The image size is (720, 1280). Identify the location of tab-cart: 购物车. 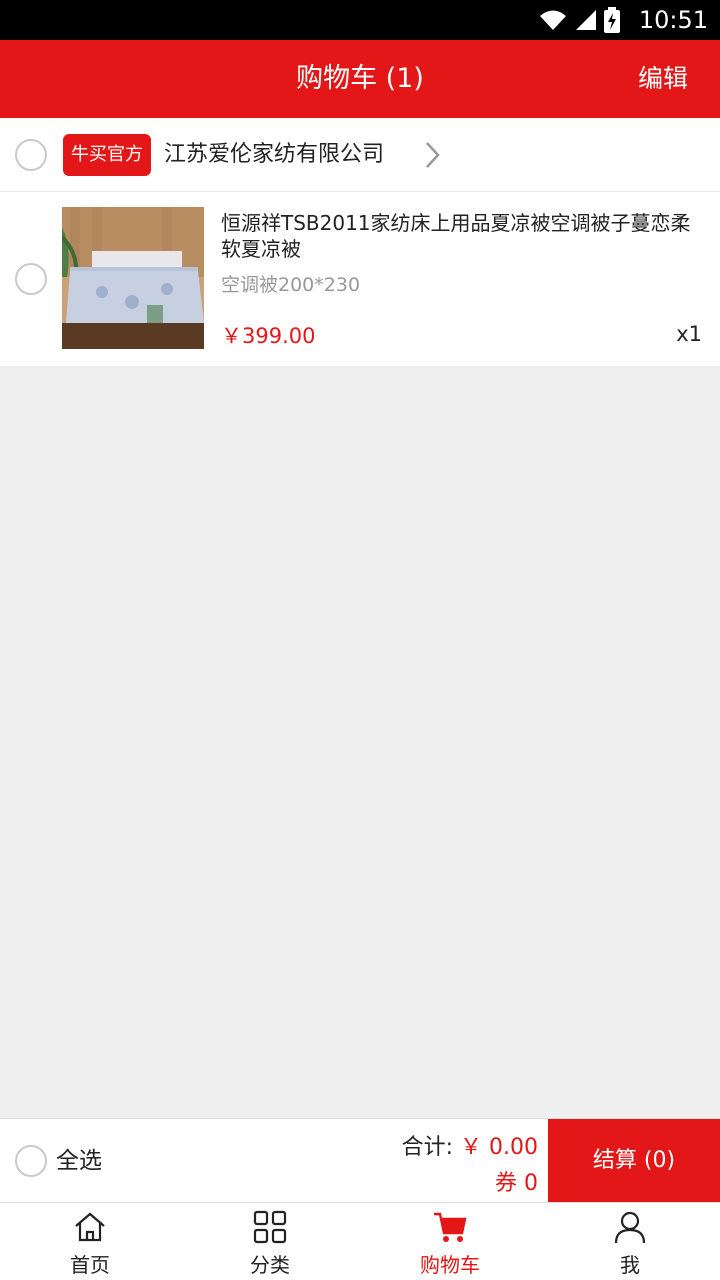
(450, 1241).